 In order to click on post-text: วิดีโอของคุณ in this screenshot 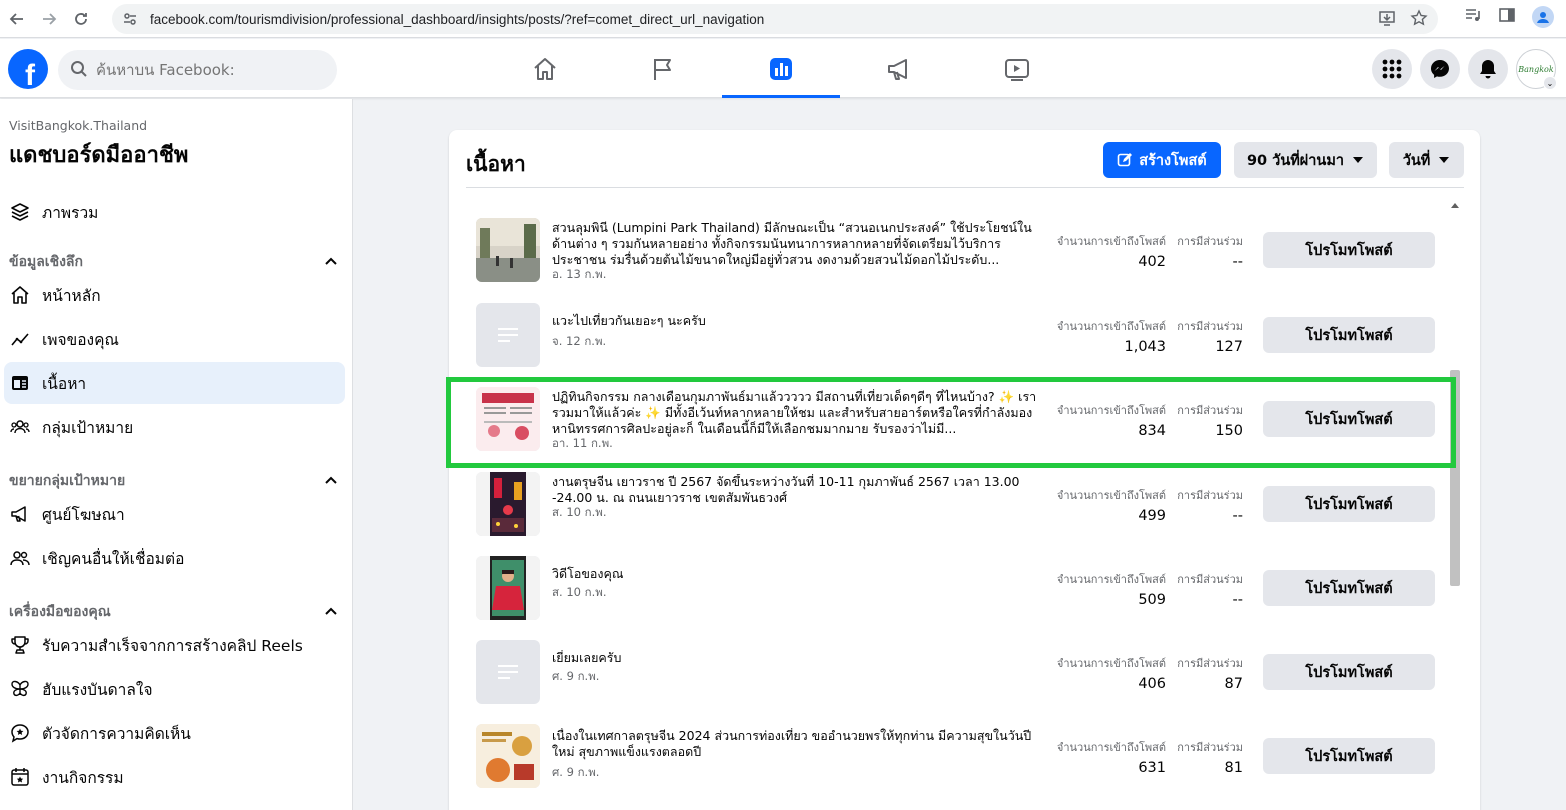, I will do `click(798, 574)`.